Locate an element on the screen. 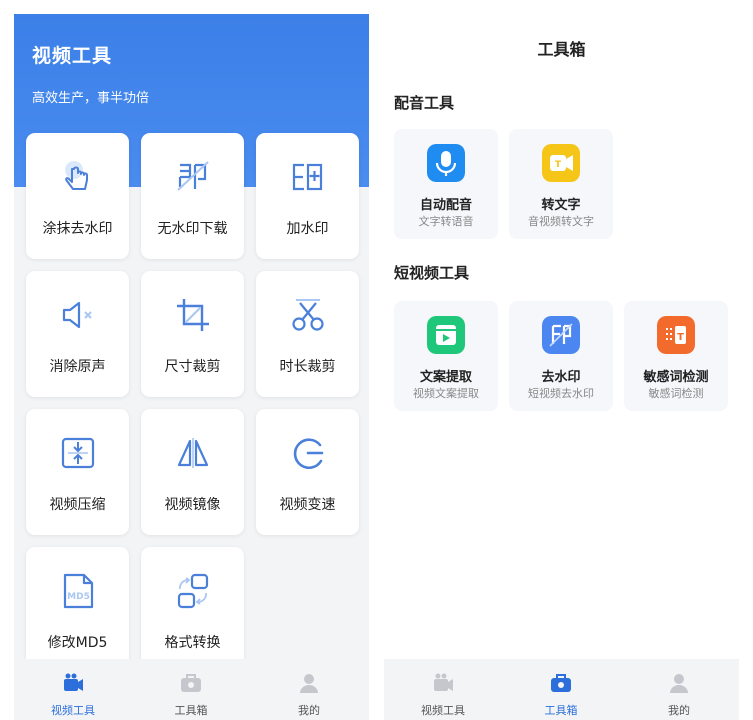  video-to-text-icon: T is located at coordinates (561, 163).